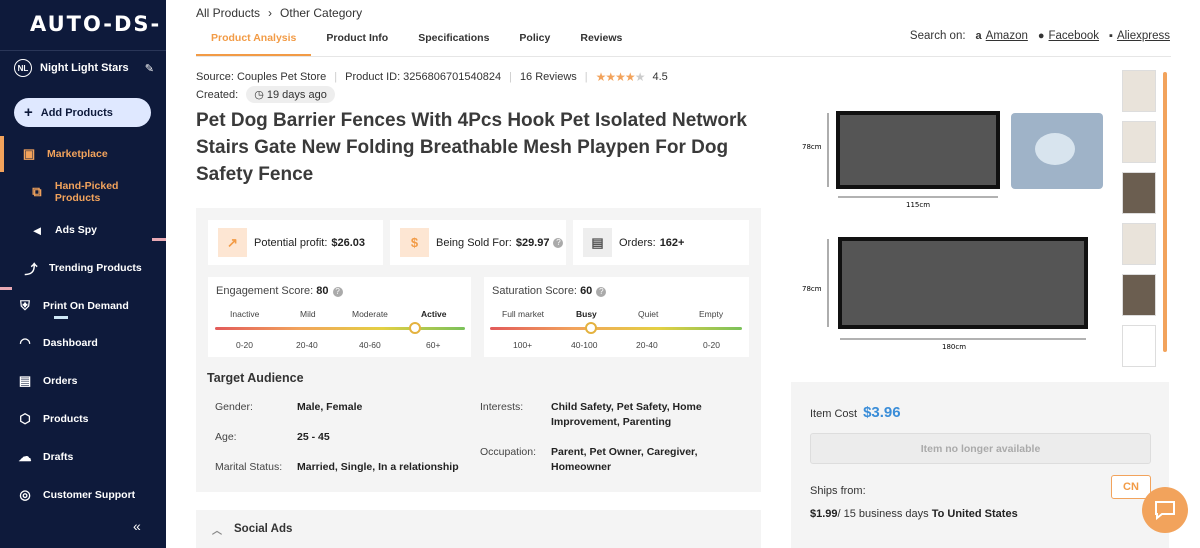 The height and width of the screenshot is (548, 1200). Describe the element at coordinates (340, 328) in the screenshot. I see `engagement-gradient` at that location.